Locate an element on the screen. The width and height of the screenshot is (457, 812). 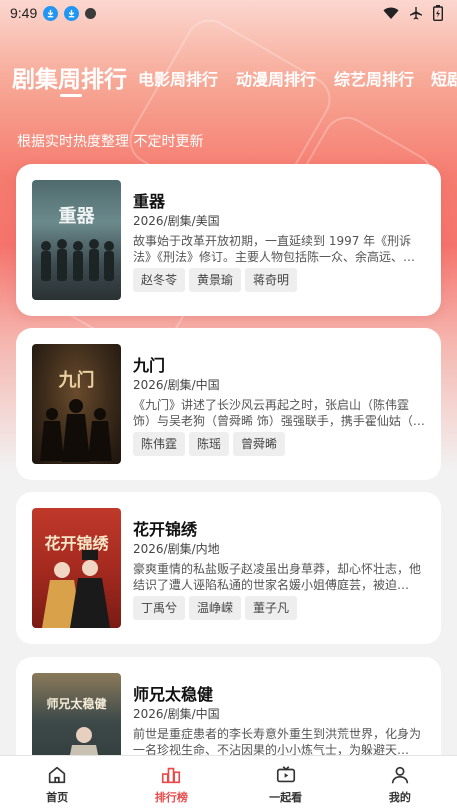
cast-tag: 赵冬苓 is located at coordinates (159, 280).